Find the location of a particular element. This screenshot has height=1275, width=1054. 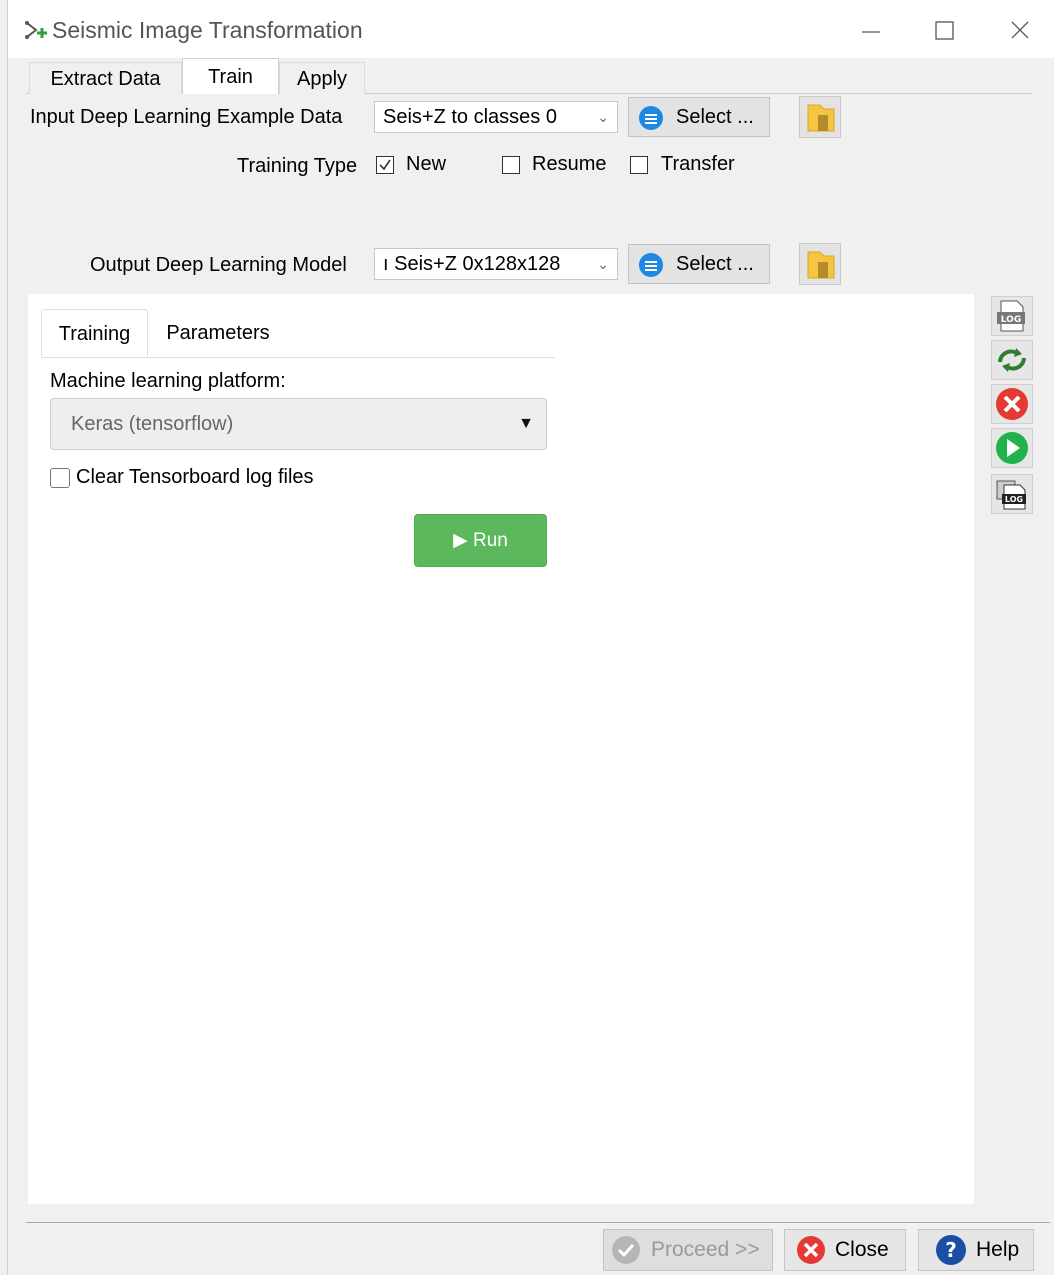

play-icon is located at coordinates (1012, 448).